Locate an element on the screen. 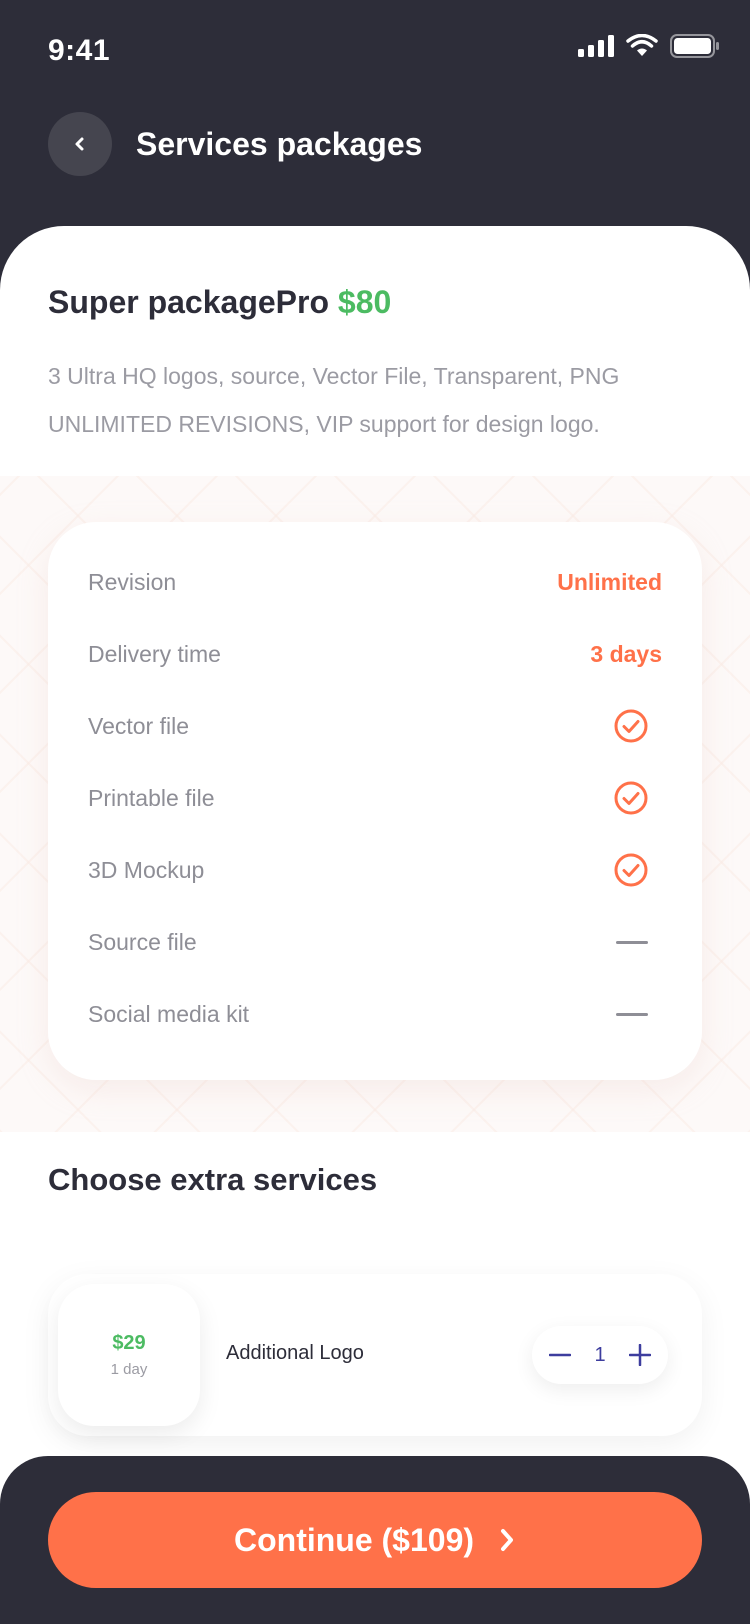 Image resolution: width=750 pixels, height=1624 pixels. quantity-value: 1 is located at coordinates (600, 1354).